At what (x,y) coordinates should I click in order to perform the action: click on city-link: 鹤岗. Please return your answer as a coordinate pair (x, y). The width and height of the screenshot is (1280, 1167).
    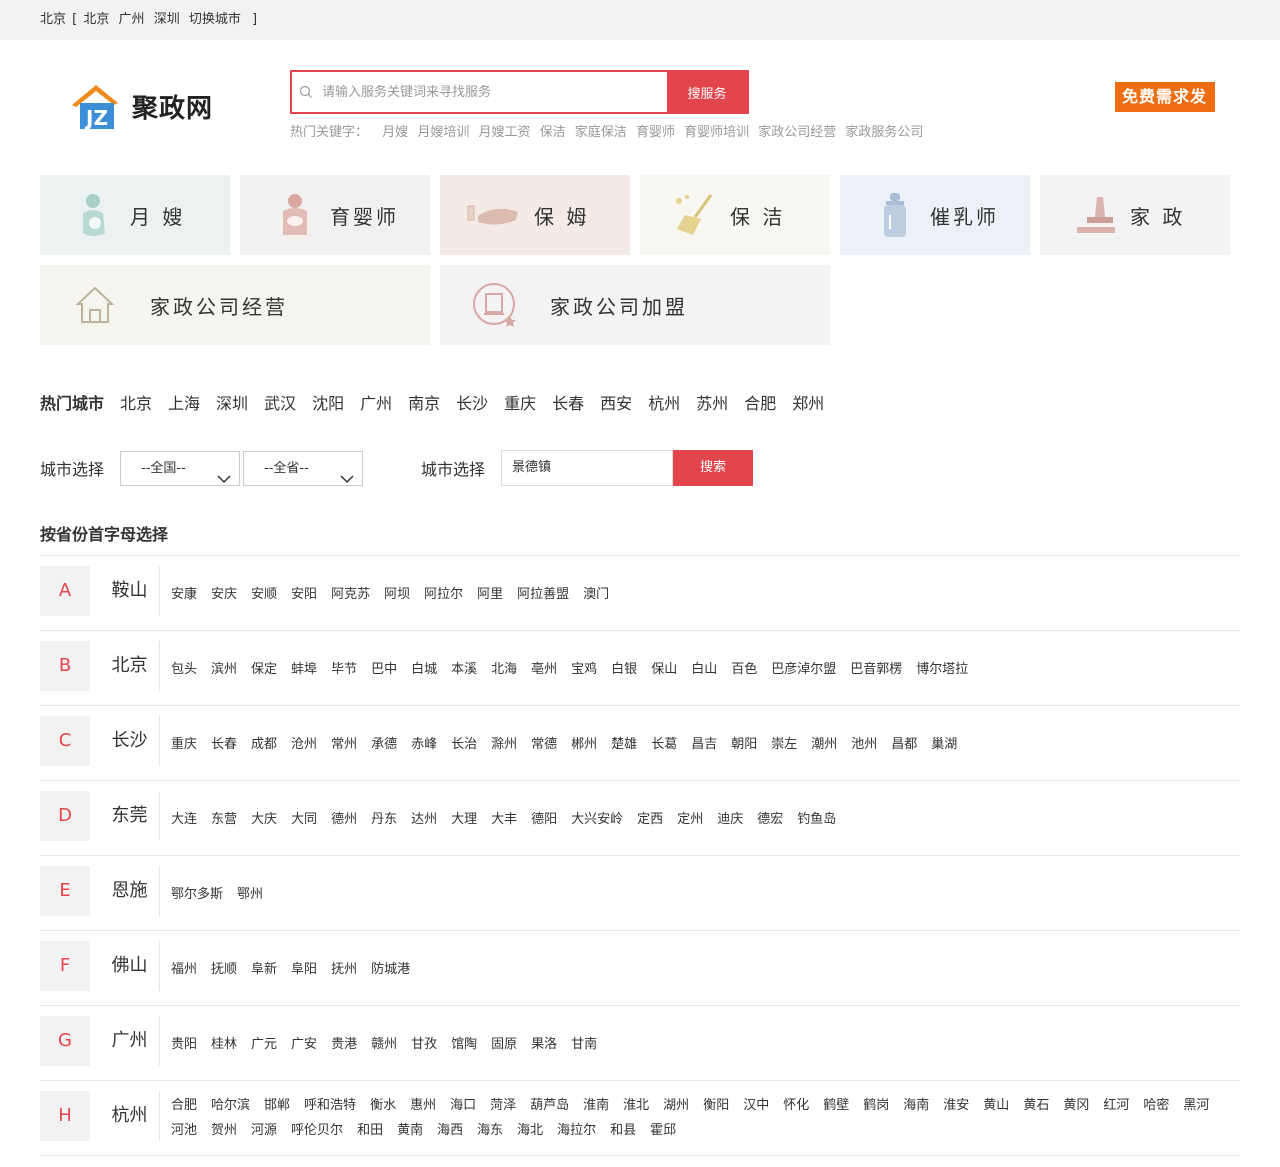
    Looking at the image, I should click on (876, 1105).